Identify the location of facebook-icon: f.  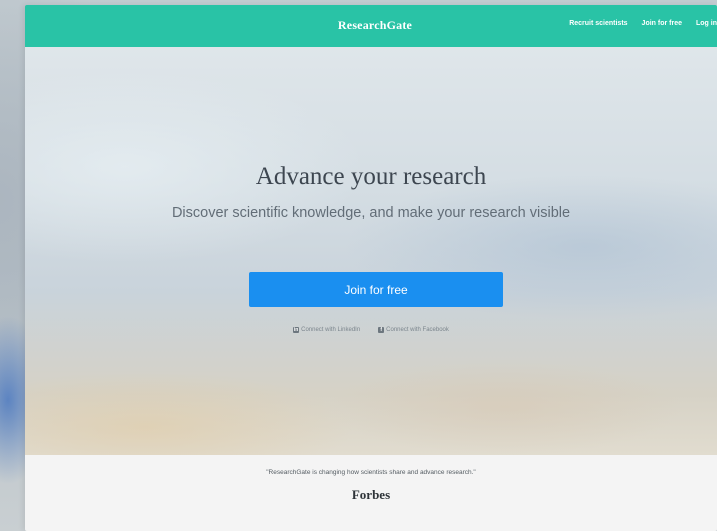
(381, 330).